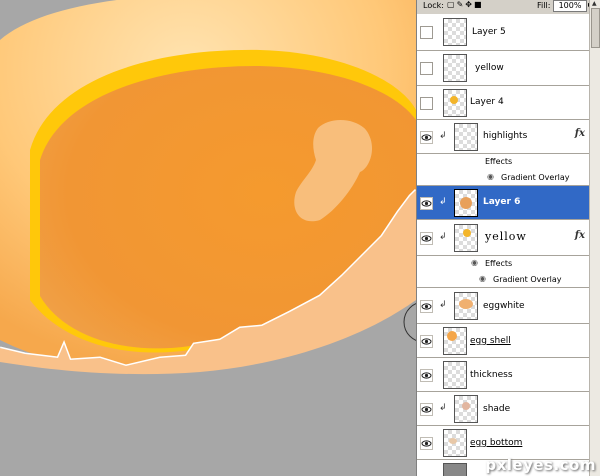 The height and width of the screenshot is (476, 600). What do you see at coordinates (496, 443) in the screenshot?
I see `layer-name: egg bottom` at bounding box center [496, 443].